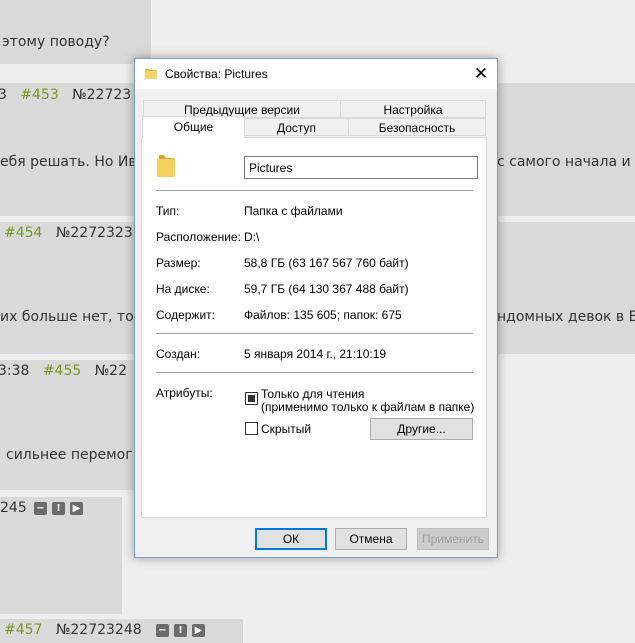 Image resolution: width=635 pixels, height=643 pixels. What do you see at coordinates (111, 371) in the screenshot?
I see `post-id: №22` at bounding box center [111, 371].